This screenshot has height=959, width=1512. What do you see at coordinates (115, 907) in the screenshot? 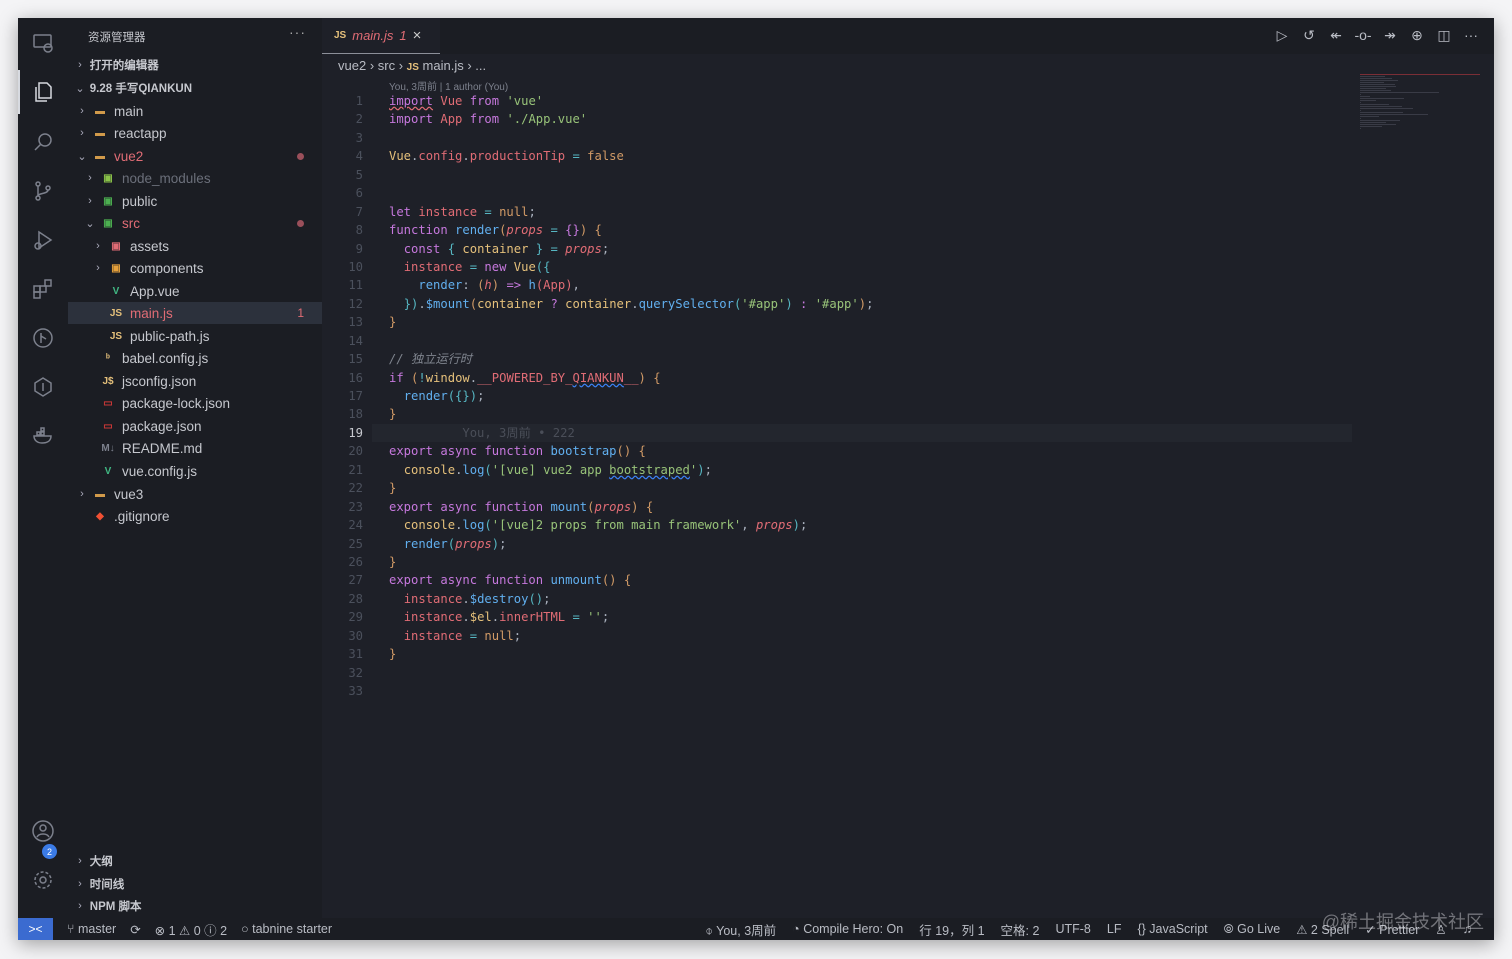
I see `section-label: NPM 脚本` at bounding box center [115, 907].